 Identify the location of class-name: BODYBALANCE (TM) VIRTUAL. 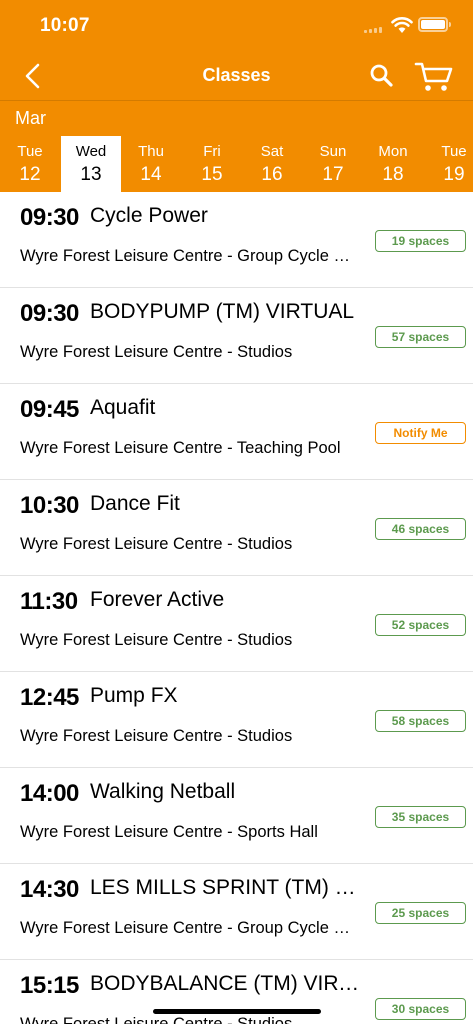
(225, 983).